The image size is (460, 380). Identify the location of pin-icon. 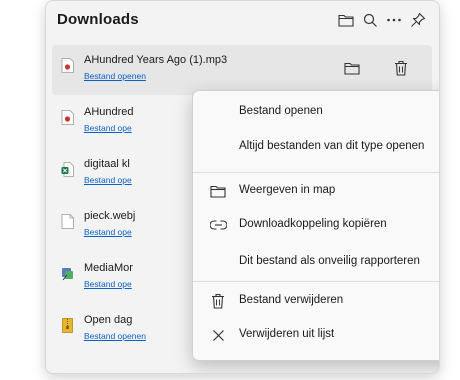
(418, 19).